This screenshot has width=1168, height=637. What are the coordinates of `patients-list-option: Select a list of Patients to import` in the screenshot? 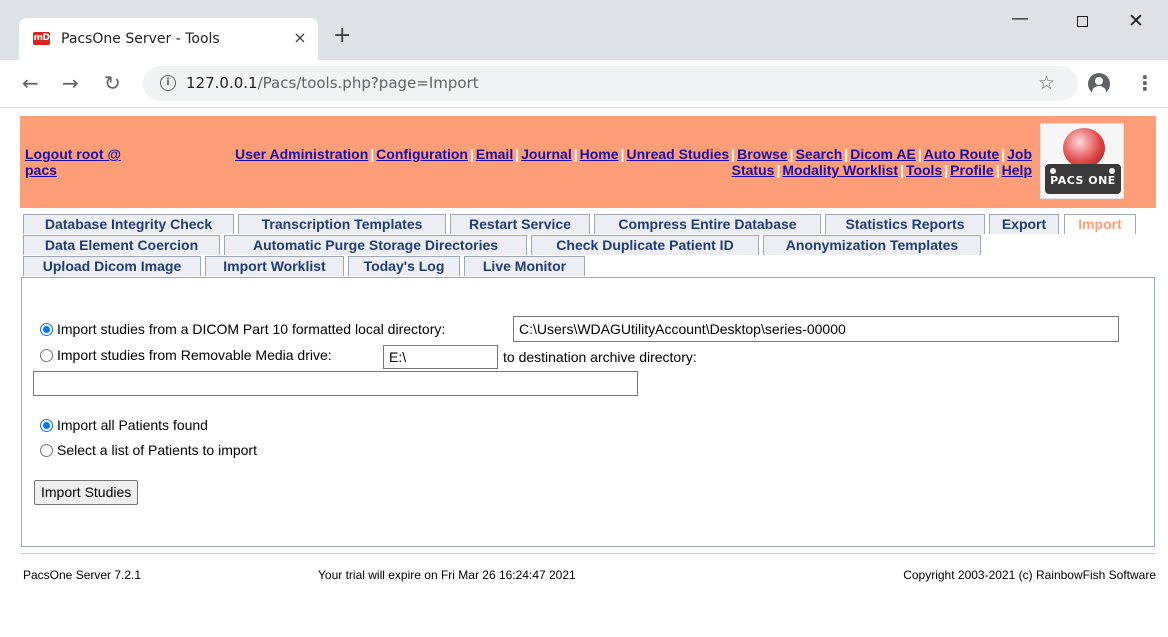 It's located at (148, 450).